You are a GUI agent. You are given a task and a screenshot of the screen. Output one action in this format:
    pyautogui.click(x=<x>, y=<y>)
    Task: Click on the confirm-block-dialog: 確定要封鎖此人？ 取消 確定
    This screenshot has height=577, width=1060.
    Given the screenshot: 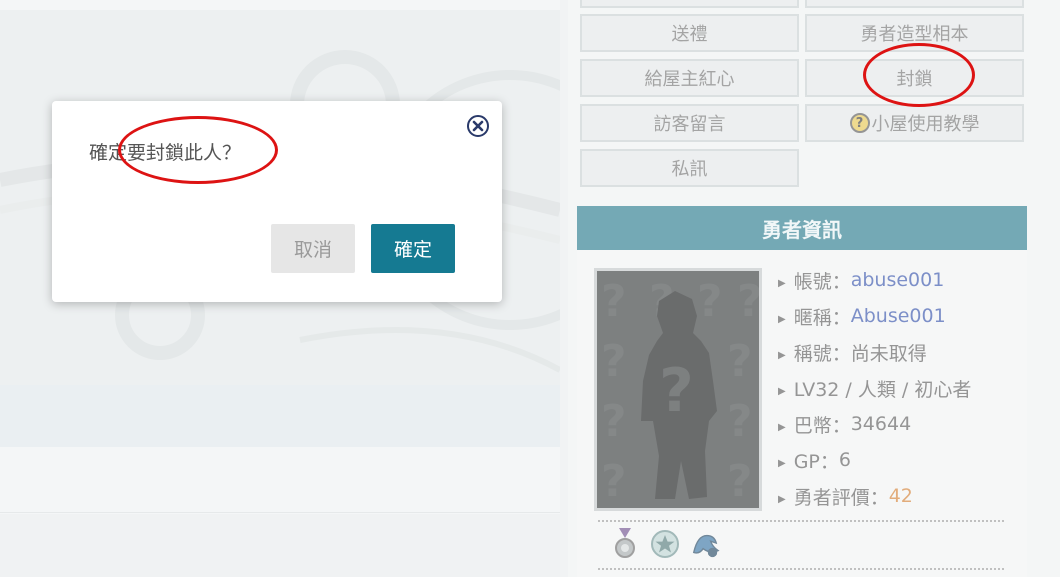 What is the action you would take?
    pyautogui.click(x=277, y=201)
    